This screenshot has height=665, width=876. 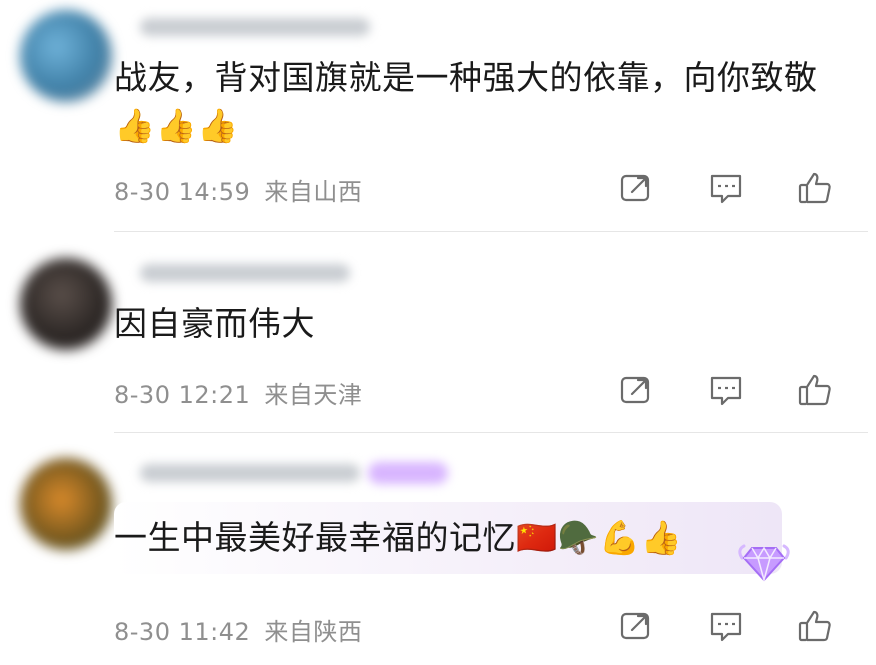 I want to click on diamond-badge-icon, so click(x=764, y=563).